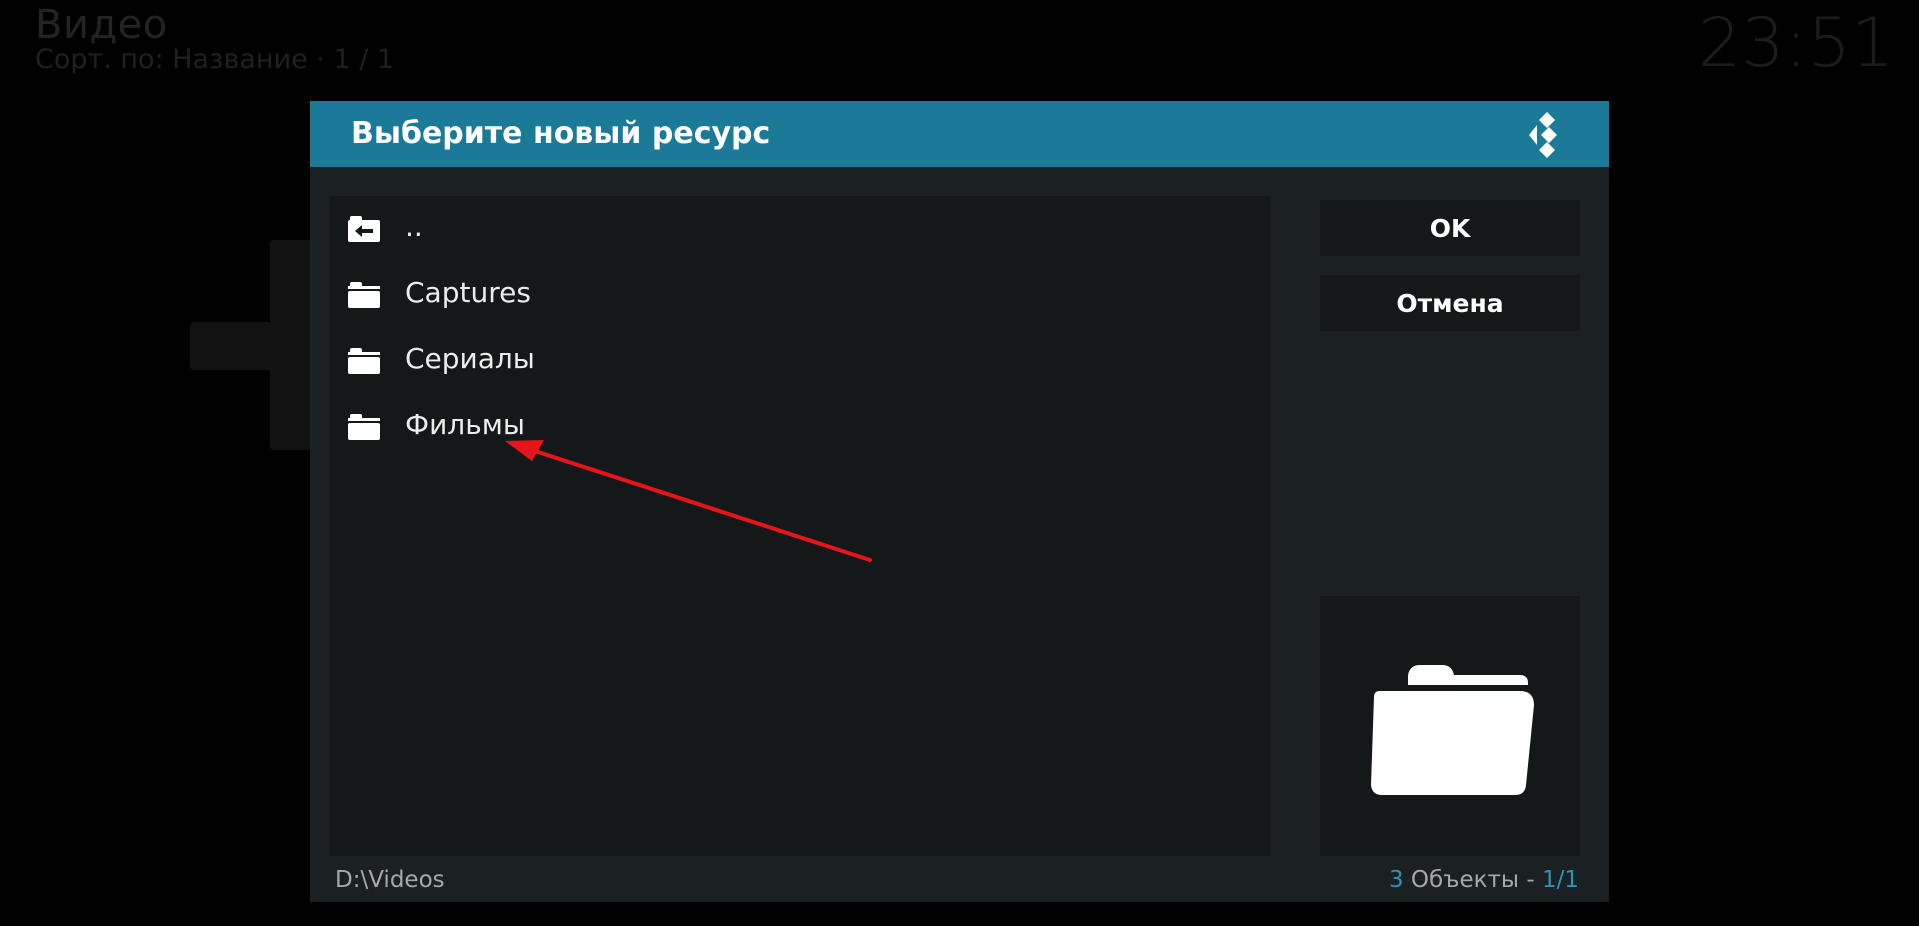 Image resolution: width=1919 pixels, height=926 pixels. What do you see at coordinates (260, 346) in the screenshot?
I see `background-add-tile-bar` at bounding box center [260, 346].